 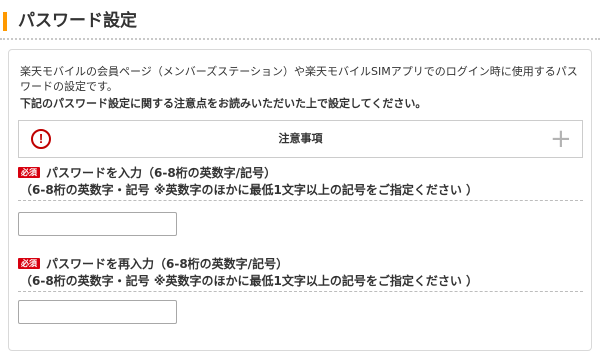 What do you see at coordinates (161, 173) in the screenshot?
I see `password-label-text: パスワードを入力（6-8桁の英数字/記号）` at bounding box center [161, 173].